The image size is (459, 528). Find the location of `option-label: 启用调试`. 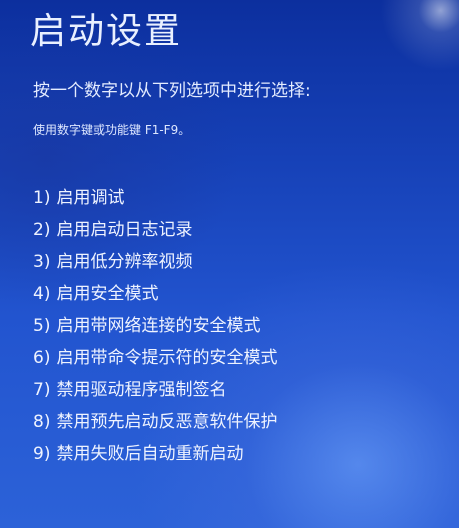

option-label: 启用调试 is located at coordinates (90, 198).